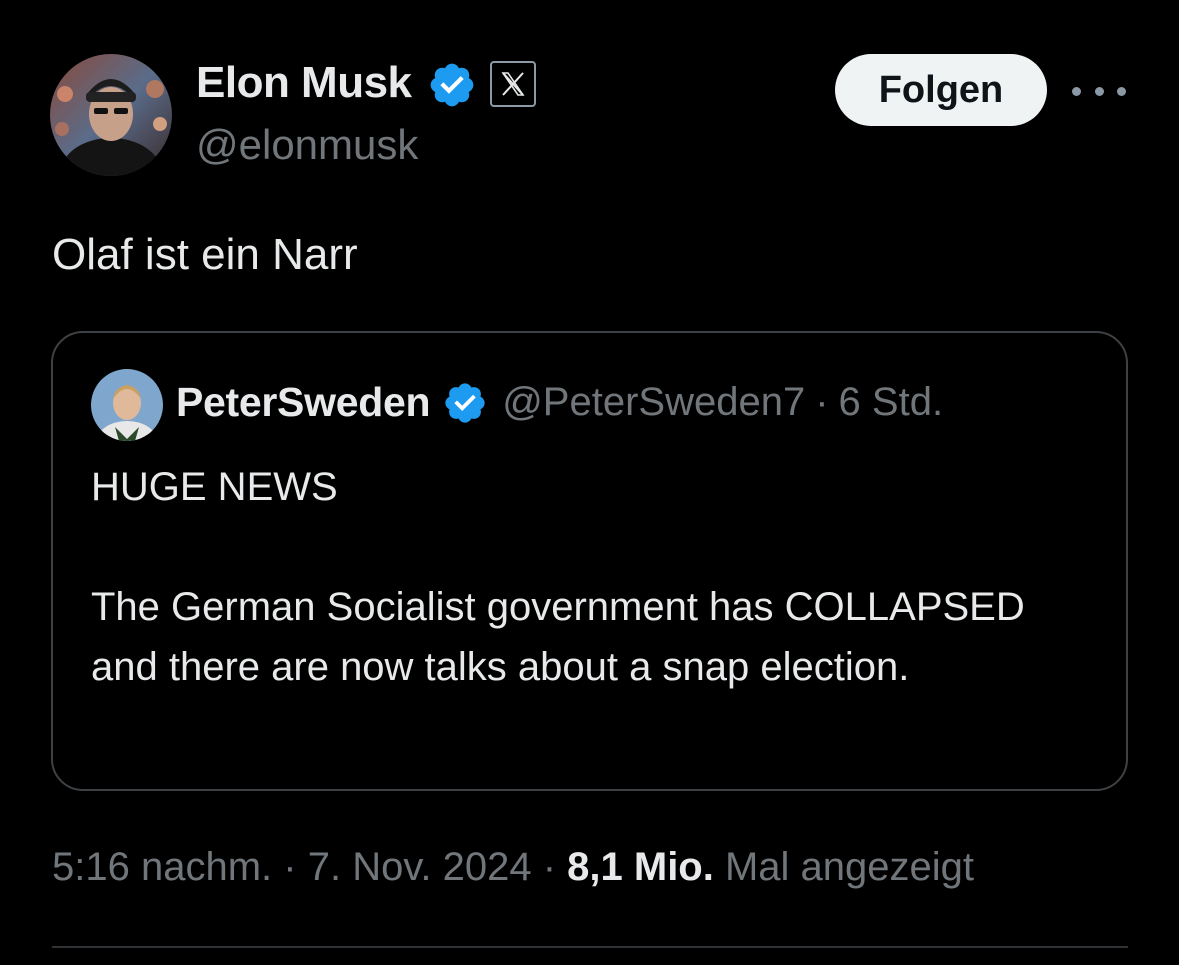 Image resolution: width=1179 pixels, height=965 pixels. I want to click on tweet-text: Olaf ist ein Narr, so click(205, 254).